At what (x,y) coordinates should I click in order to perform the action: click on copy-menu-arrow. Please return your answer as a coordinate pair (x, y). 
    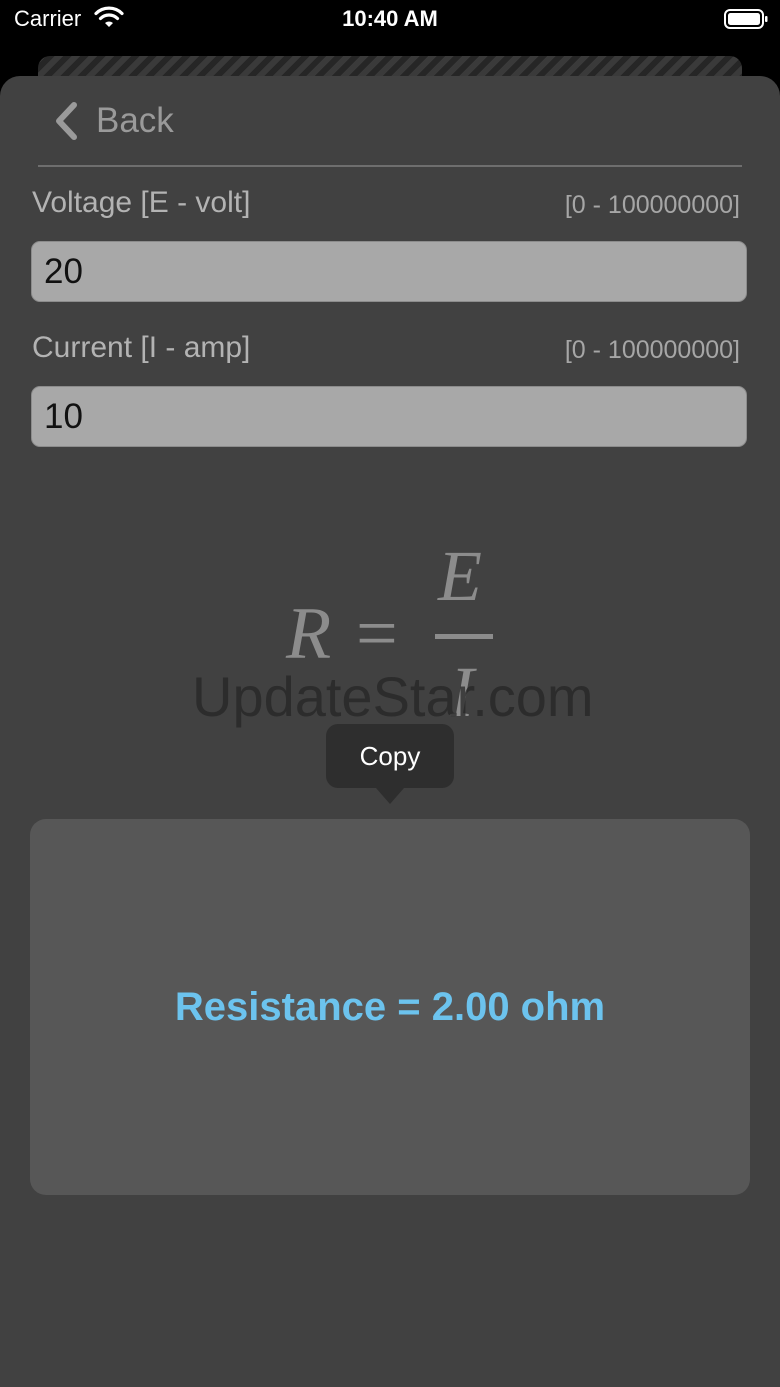
    Looking at the image, I should click on (390, 796).